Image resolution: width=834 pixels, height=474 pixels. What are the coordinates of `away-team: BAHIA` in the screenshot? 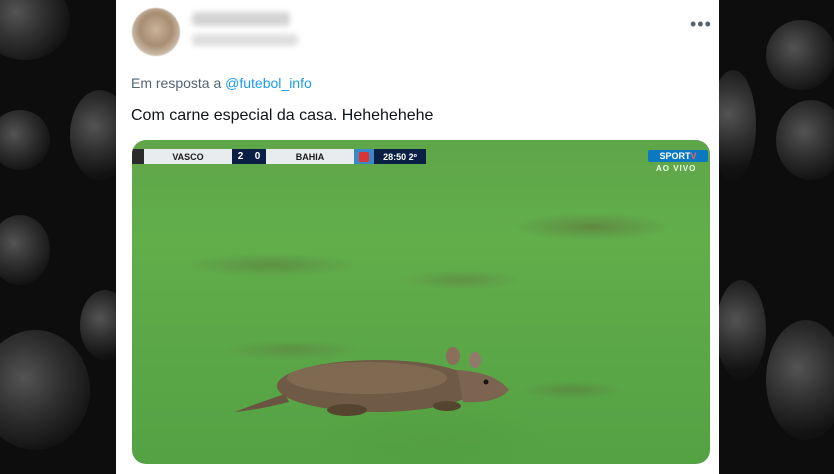 It's located at (310, 156).